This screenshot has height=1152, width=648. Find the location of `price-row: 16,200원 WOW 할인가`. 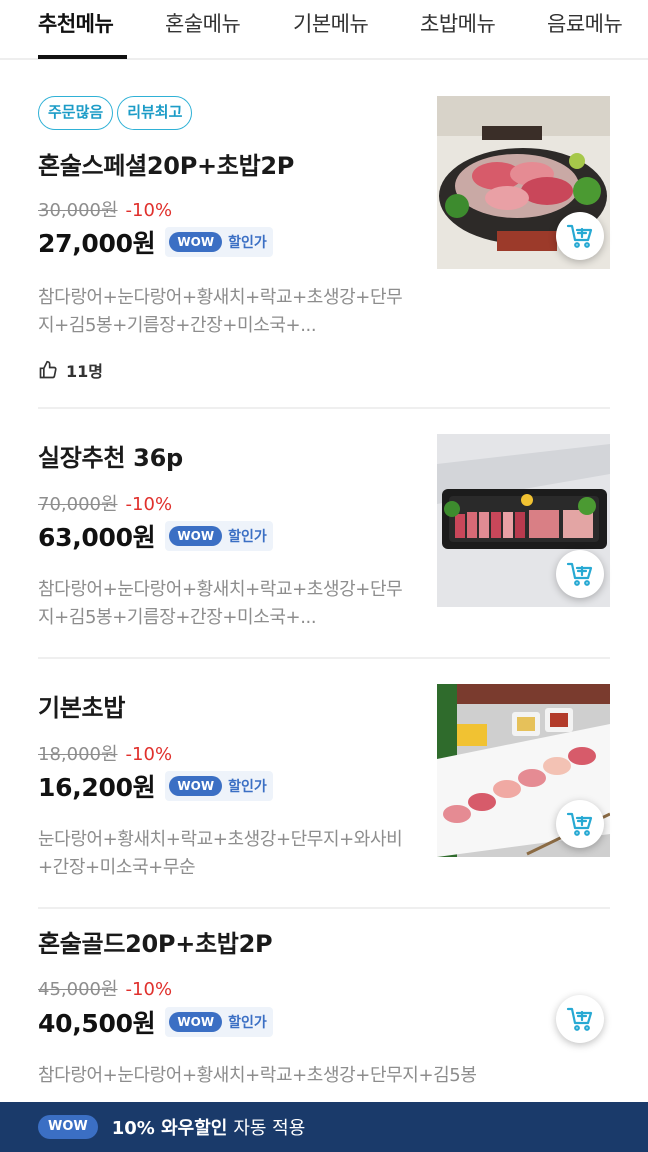

price-row: 16,200원 WOW 할인가 is located at coordinates (155, 786).